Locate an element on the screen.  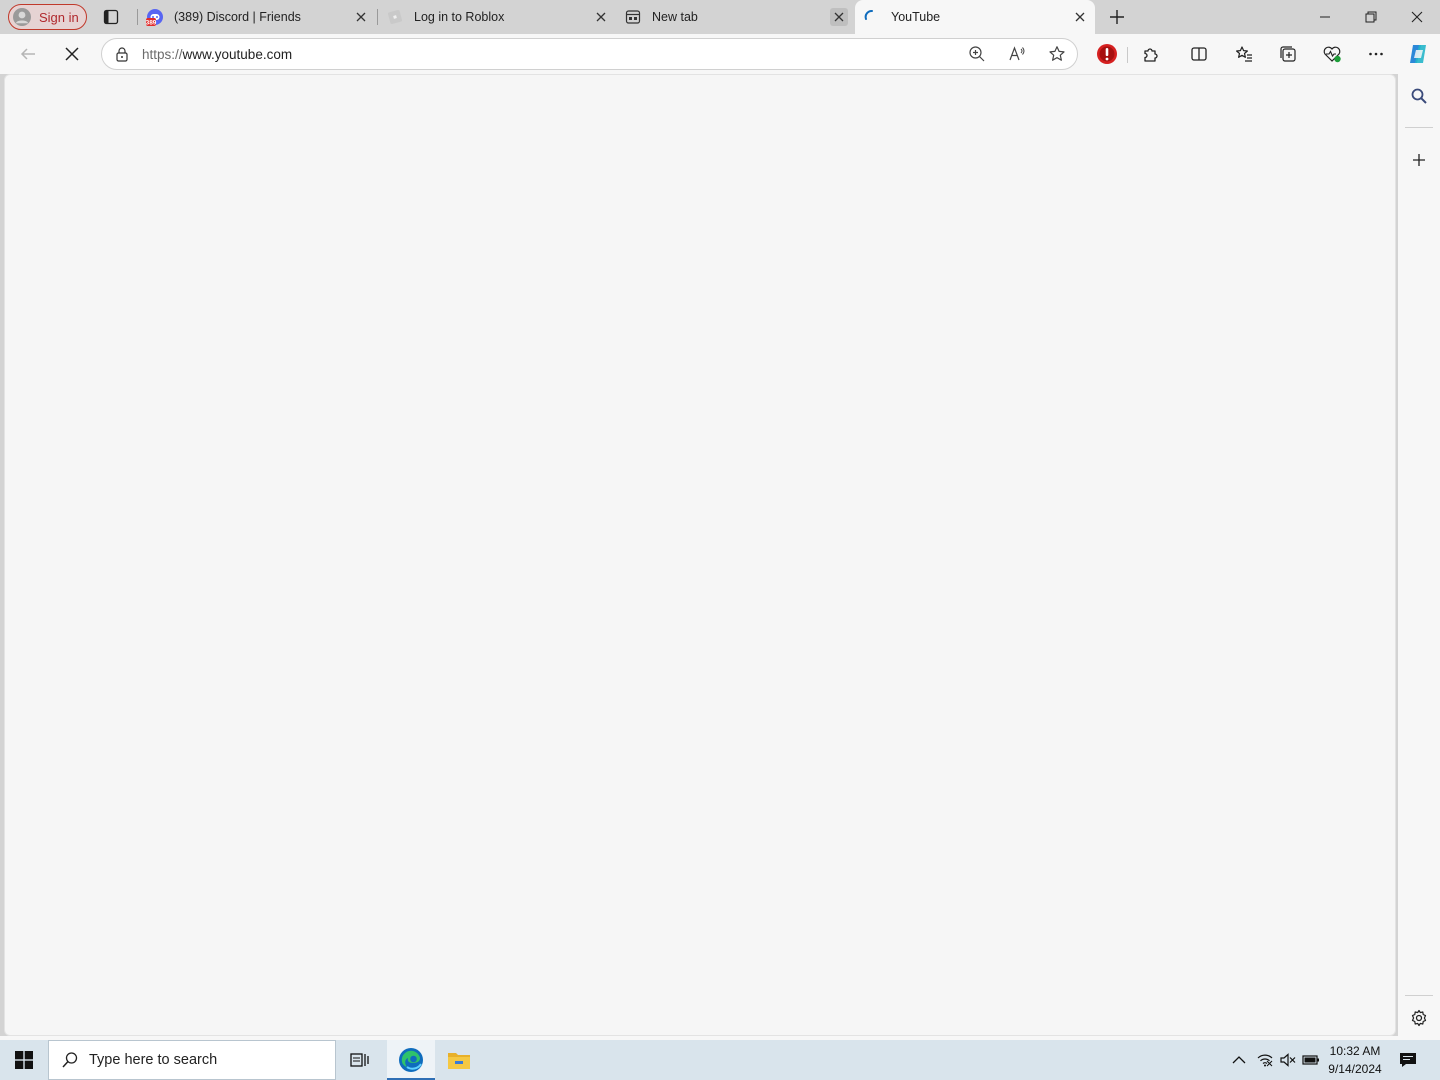
taskbar-search-box: Type here to search is located at coordinates (192, 1060).